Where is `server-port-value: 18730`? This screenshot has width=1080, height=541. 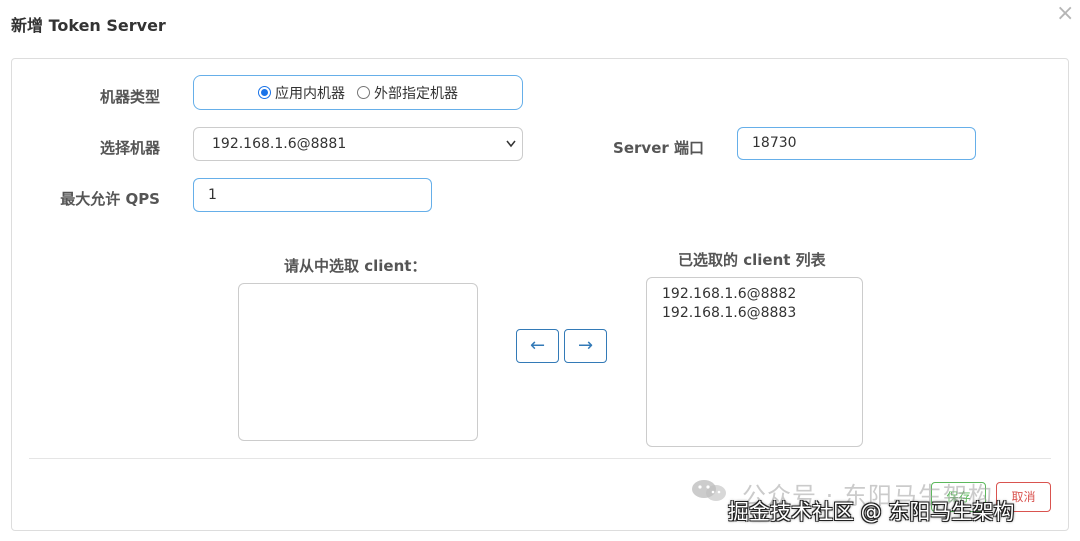 server-port-value: 18730 is located at coordinates (774, 143).